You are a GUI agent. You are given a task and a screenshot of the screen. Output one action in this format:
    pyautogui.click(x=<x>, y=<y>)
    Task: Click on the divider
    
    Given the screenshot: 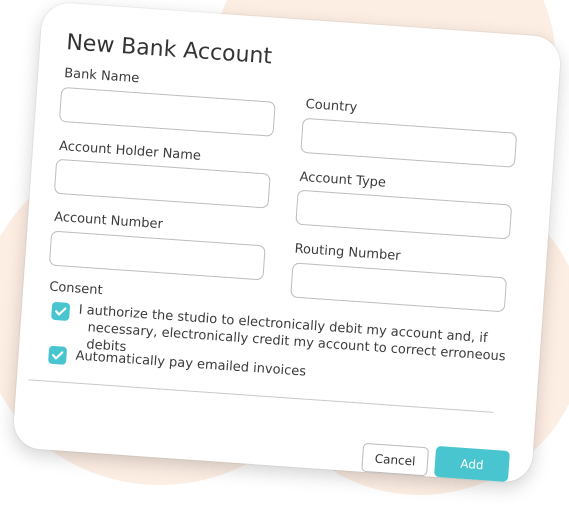 What is the action you would take?
    pyautogui.click(x=261, y=396)
    